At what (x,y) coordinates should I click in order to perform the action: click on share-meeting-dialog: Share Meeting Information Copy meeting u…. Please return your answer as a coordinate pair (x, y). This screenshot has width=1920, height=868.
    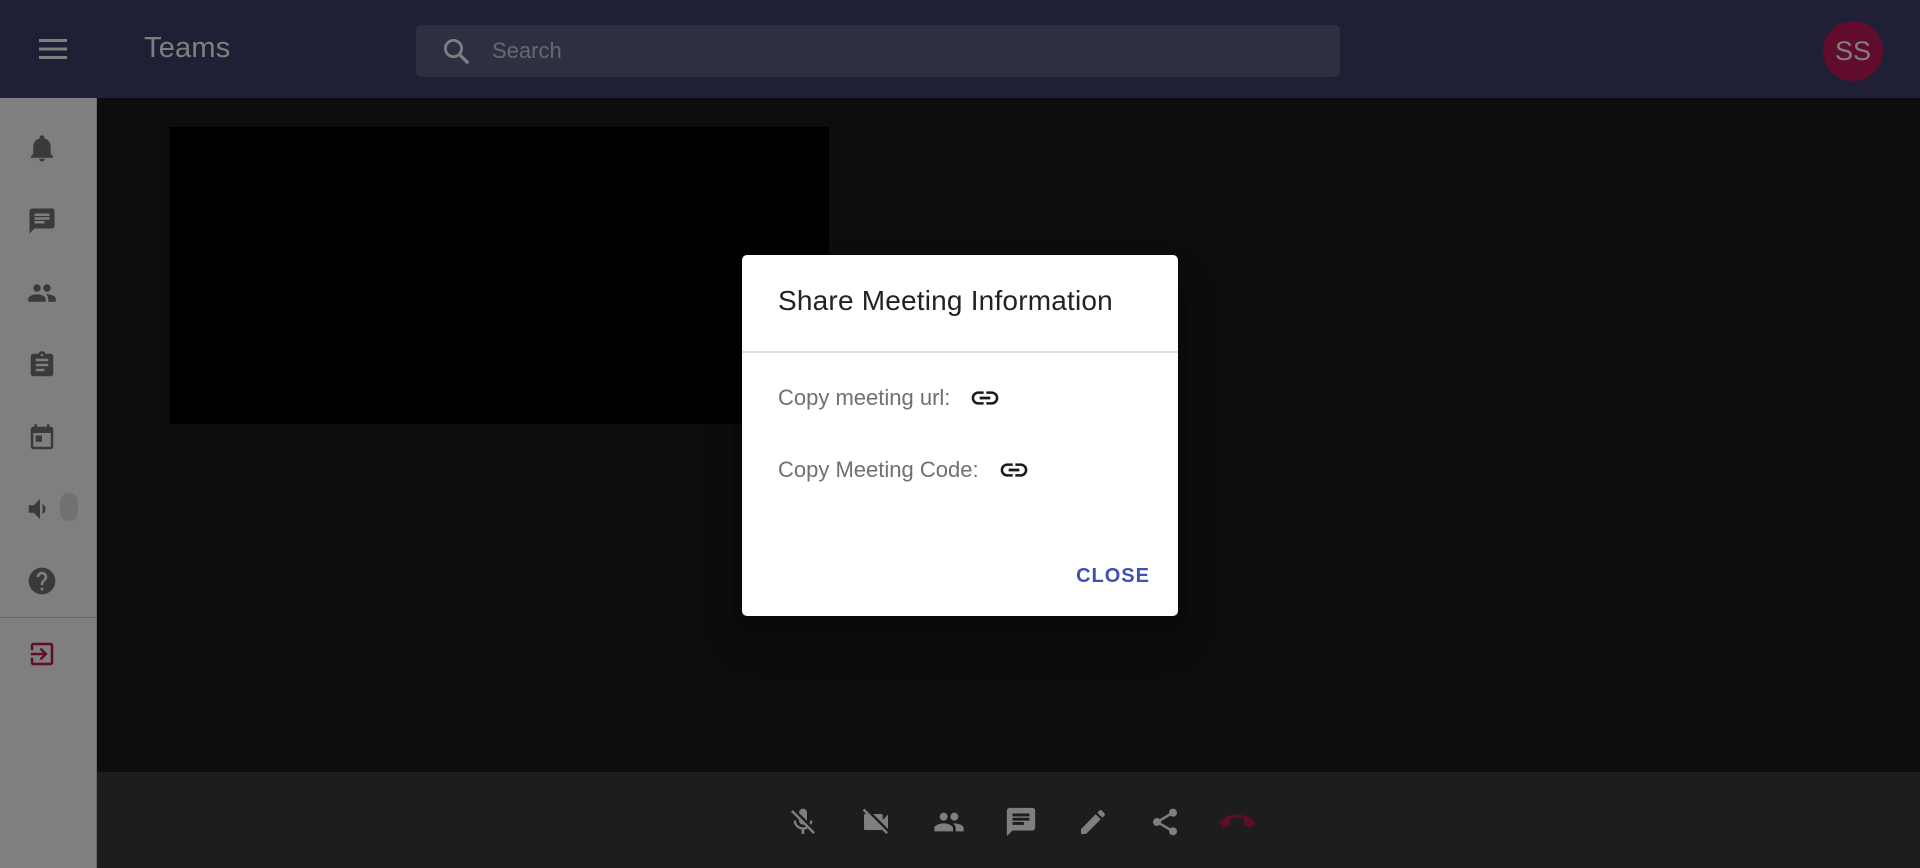
    Looking at the image, I should click on (960, 435).